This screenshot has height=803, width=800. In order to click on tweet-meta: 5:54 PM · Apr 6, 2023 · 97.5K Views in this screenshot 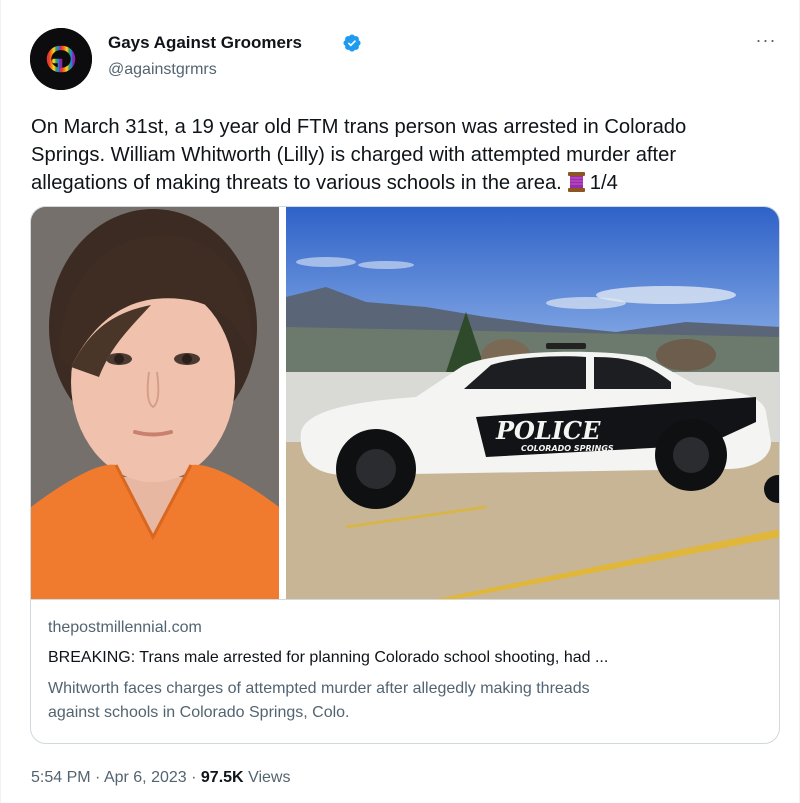, I will do `click(160, 778)`.